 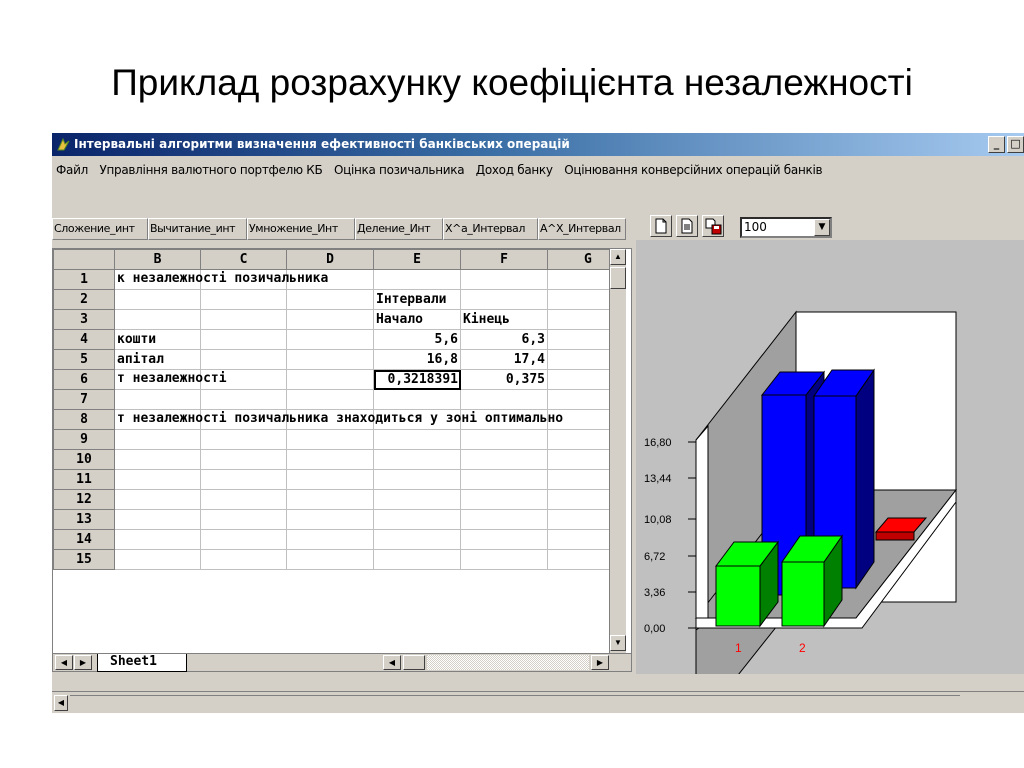 What do you see at coordinates (490, 229) in the screenshot?
I see `tab-power-x-a: X^a_Интервал` at bounding box center [490, 229].